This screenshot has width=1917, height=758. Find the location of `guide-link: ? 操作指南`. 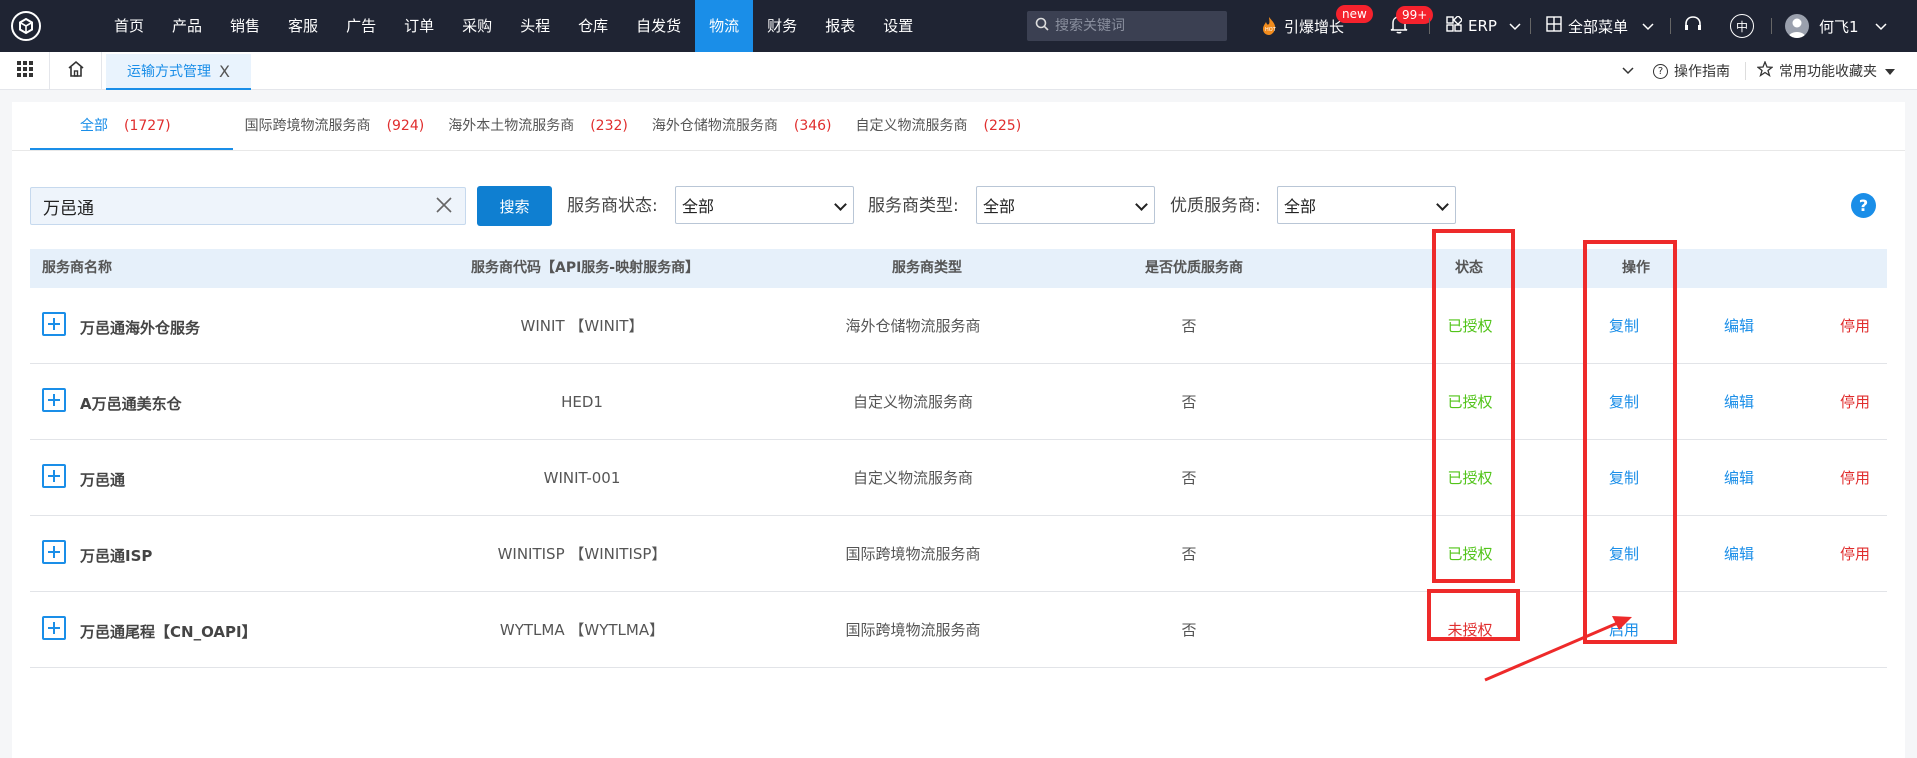

guide-link: ? 操作指南 is located at coordinates (1691, 71).